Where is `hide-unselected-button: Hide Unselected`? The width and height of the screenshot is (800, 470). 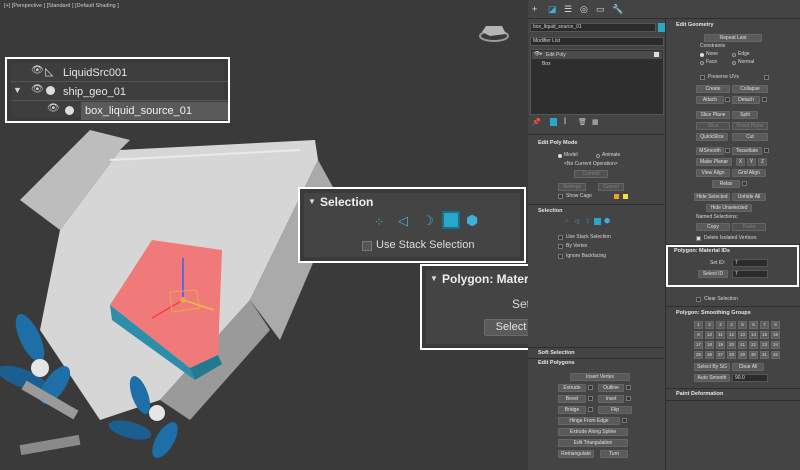 hide-unselected-button: Hide Unselected is located at coordinates (729, 208).